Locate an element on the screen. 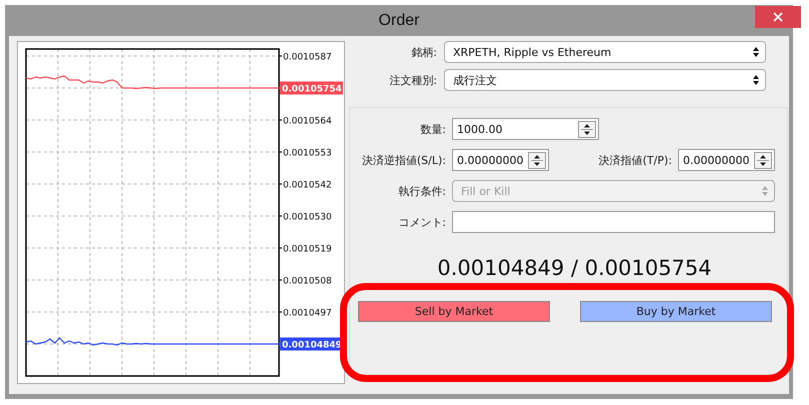 The height and width of the screenshot is (405, 809). axis-label: 0.0010519 is located at coordinates (305, 249).